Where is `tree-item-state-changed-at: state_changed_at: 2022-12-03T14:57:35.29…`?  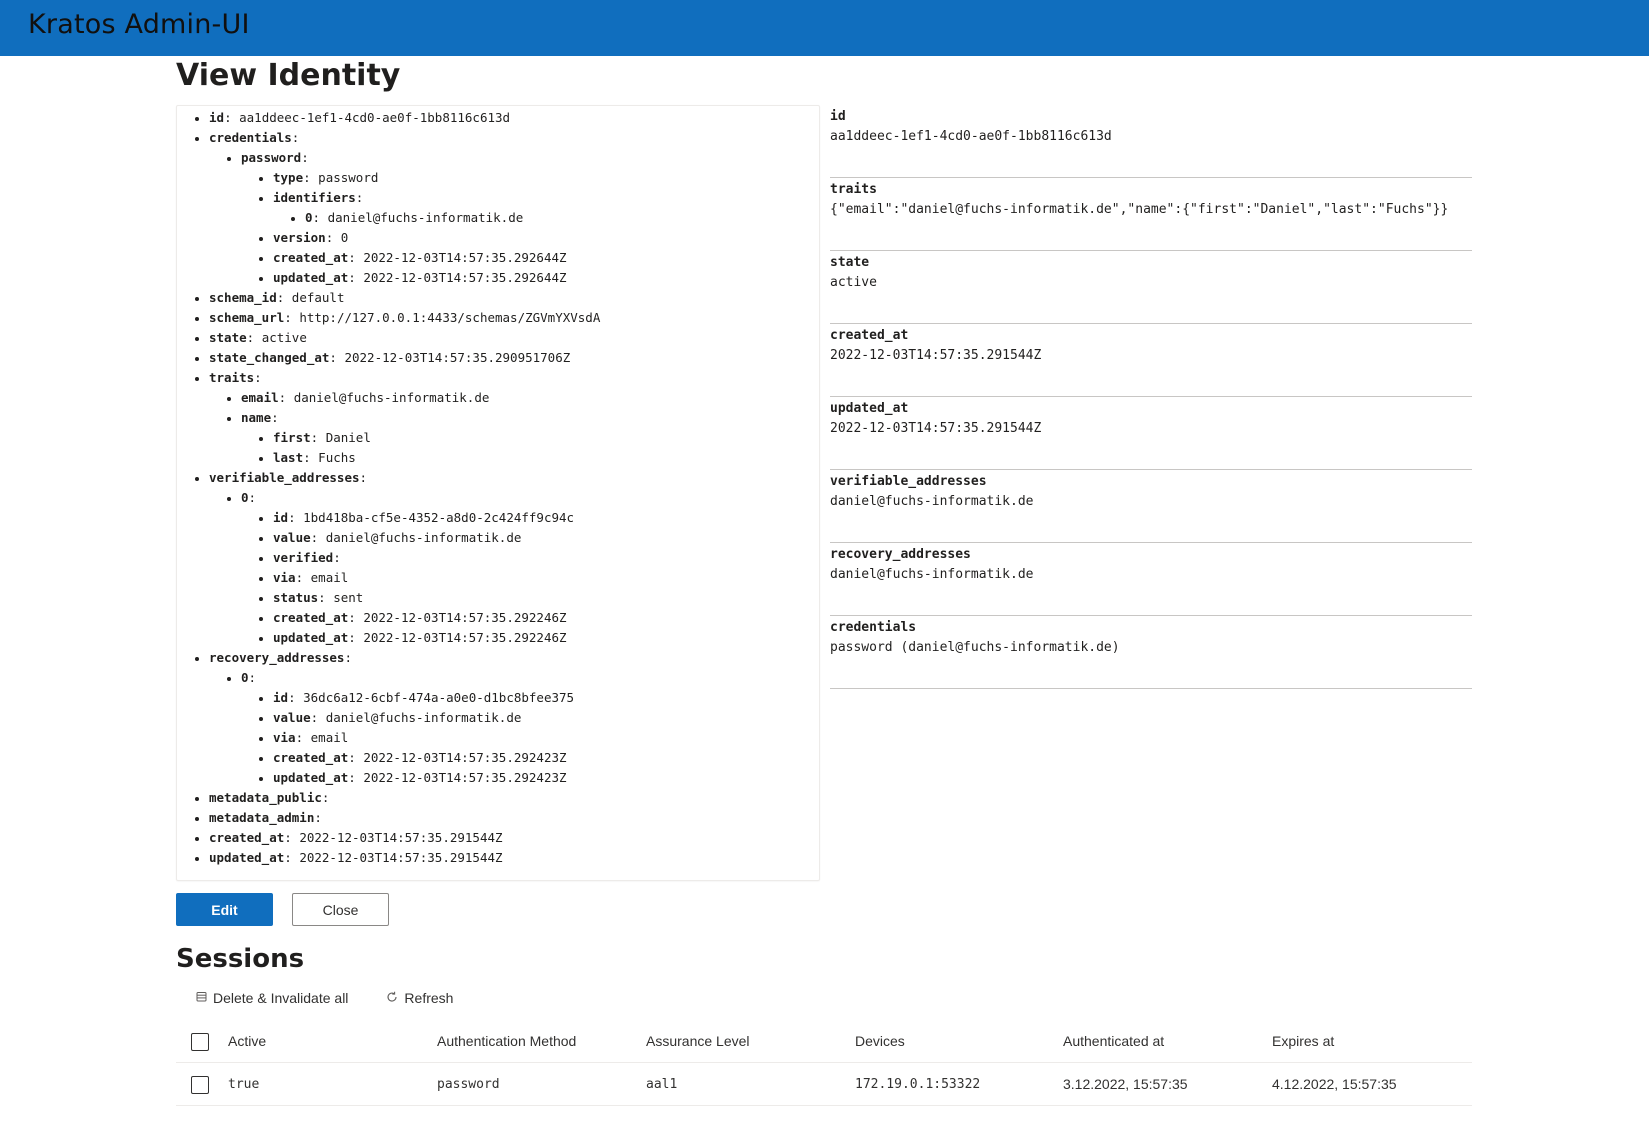
tree-item-state-changed-at: state_changed_at: 2022-12-03T14:57:35.29… is located at coordinates (514, 358).